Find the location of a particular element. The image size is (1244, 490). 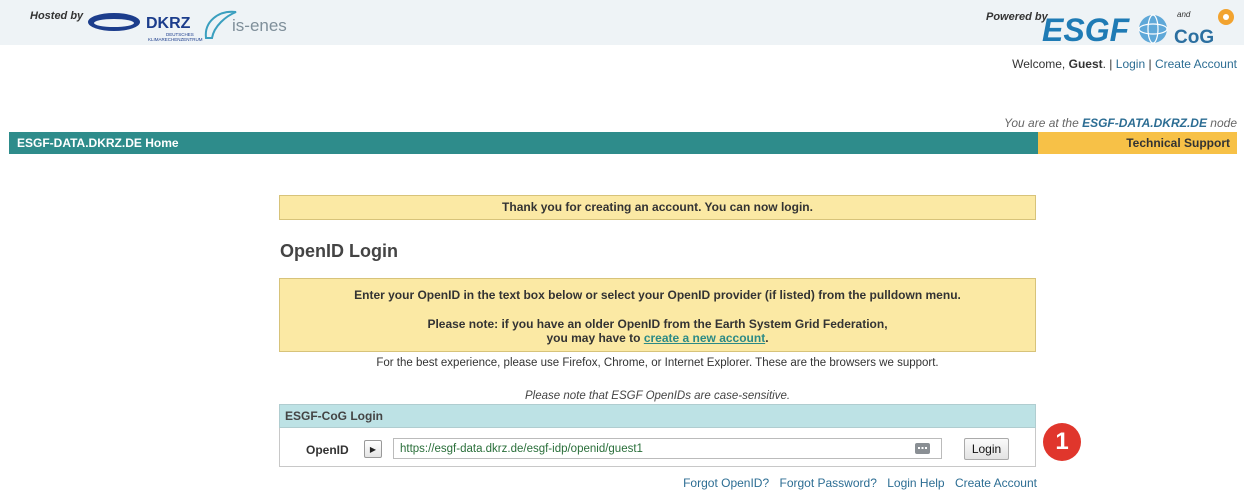

info-line-3: you may have to create a new account. is located at coordinates (657, 338).